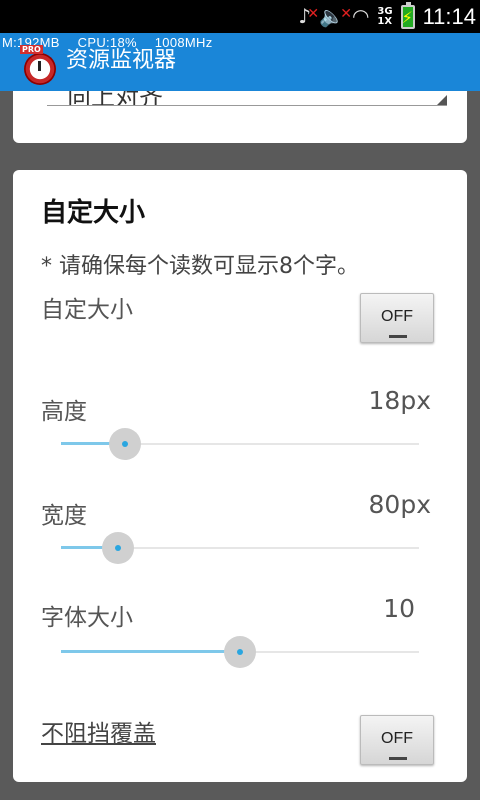  Describe the element at coordinates (121, 60) in the screenshot. I see `app-title: 资源监视器` at that location.